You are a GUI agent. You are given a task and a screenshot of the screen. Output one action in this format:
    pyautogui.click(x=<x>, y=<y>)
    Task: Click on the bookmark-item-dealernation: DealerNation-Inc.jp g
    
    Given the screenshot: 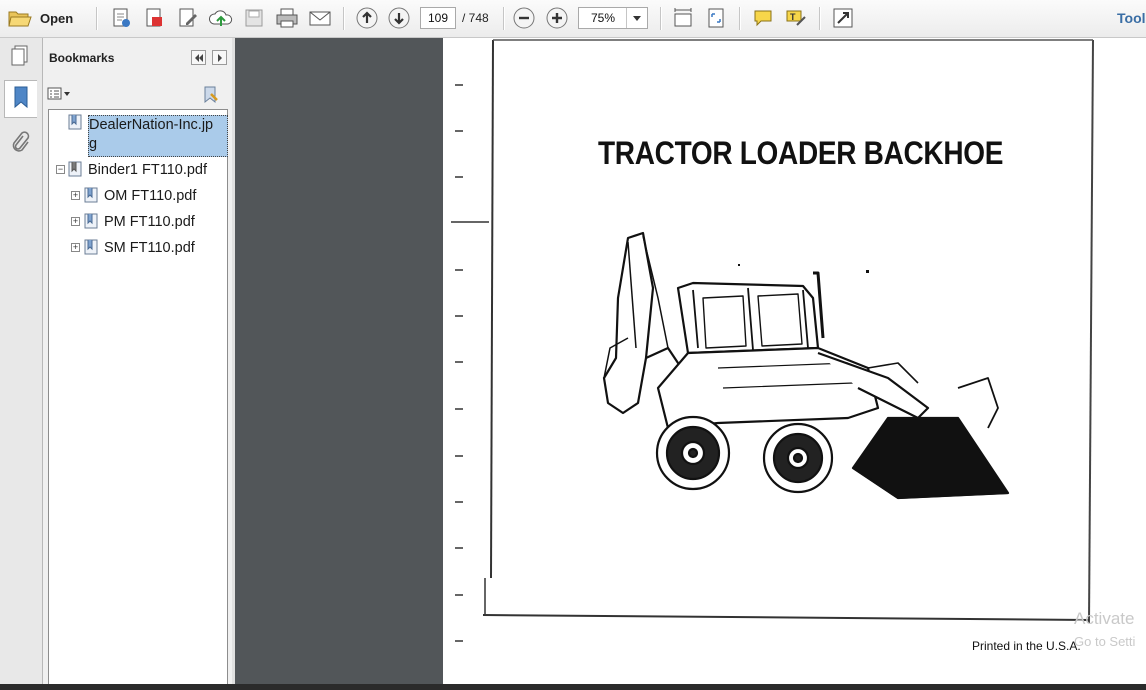 What is the action you would take?
    pyautogui.click(x=158, y=136)
    